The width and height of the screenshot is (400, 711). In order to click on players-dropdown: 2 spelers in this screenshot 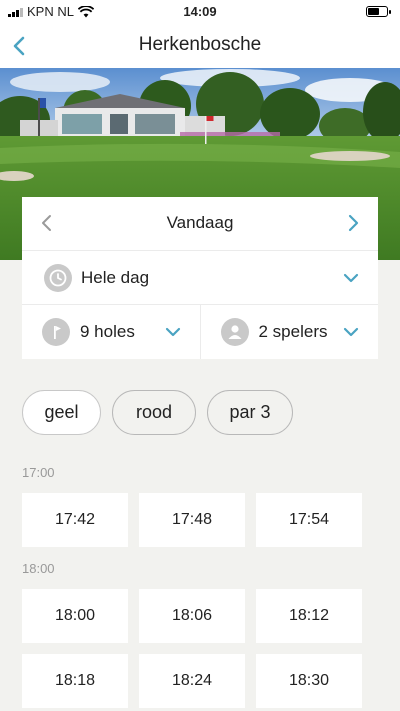, I will do `click(289, 332)`.